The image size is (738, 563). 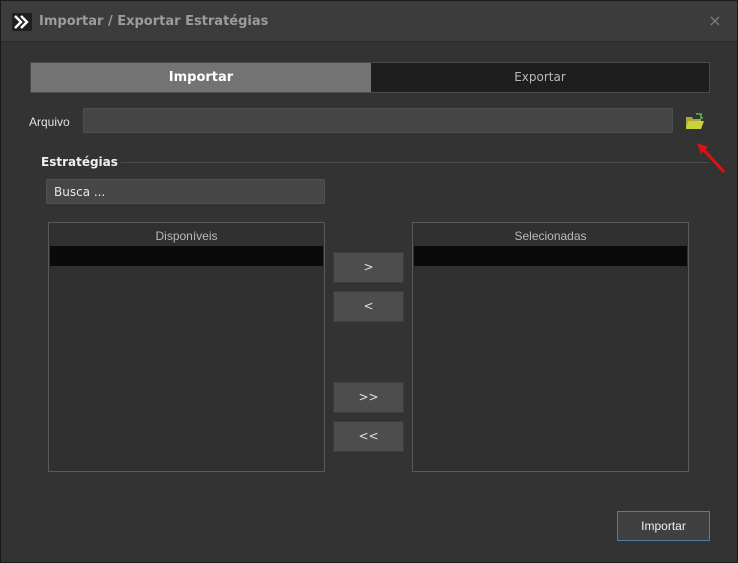 I want to click on annotation-arrow-icon, so click(x=711, y=158).